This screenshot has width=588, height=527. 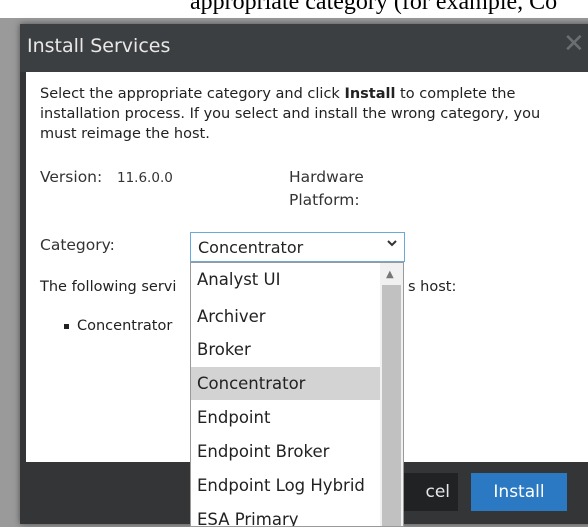 What do you see at coordinates (370, 94) in the screenshot?
I see `intro-install-bold: Install` at bounding box center [370, 94].